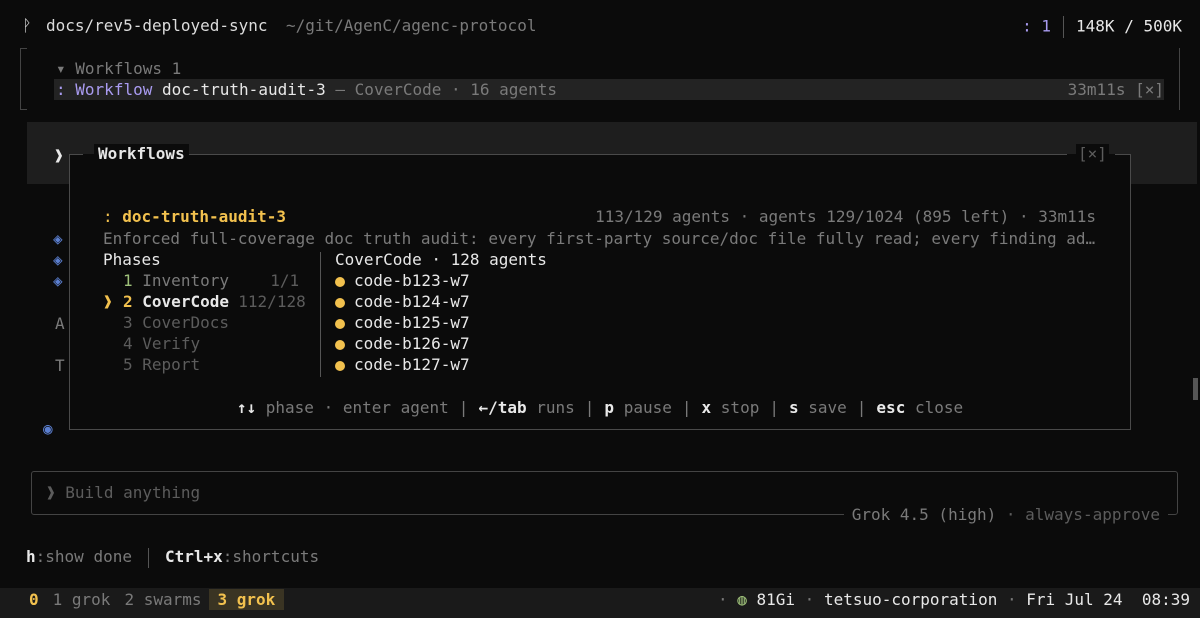 This screenshot has width=1200, height=618. I want to click on agent-name: code-b127-w7, so click(412, 364).